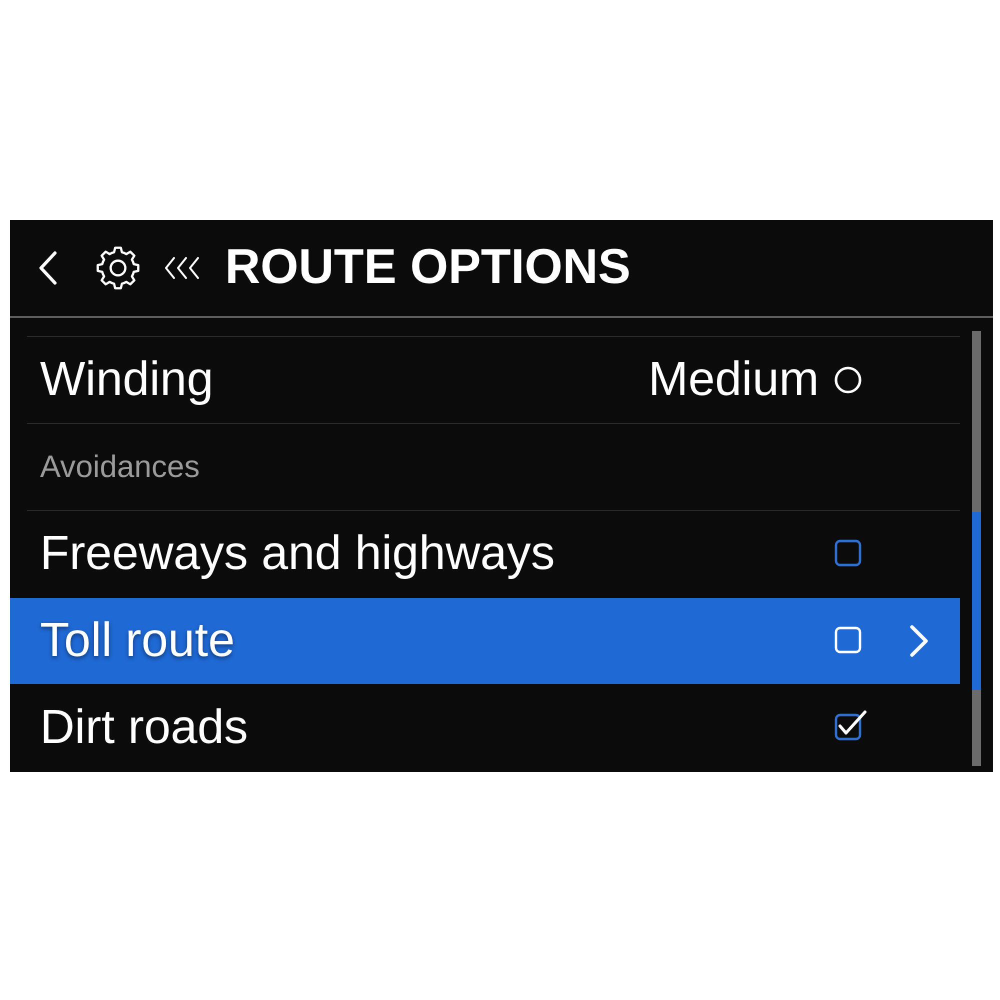 This screenshot has width=1000, height=1000. Describe the element at coordinates (976, 601) in the screenshot. I see `scrollbar-thumb` at that location.